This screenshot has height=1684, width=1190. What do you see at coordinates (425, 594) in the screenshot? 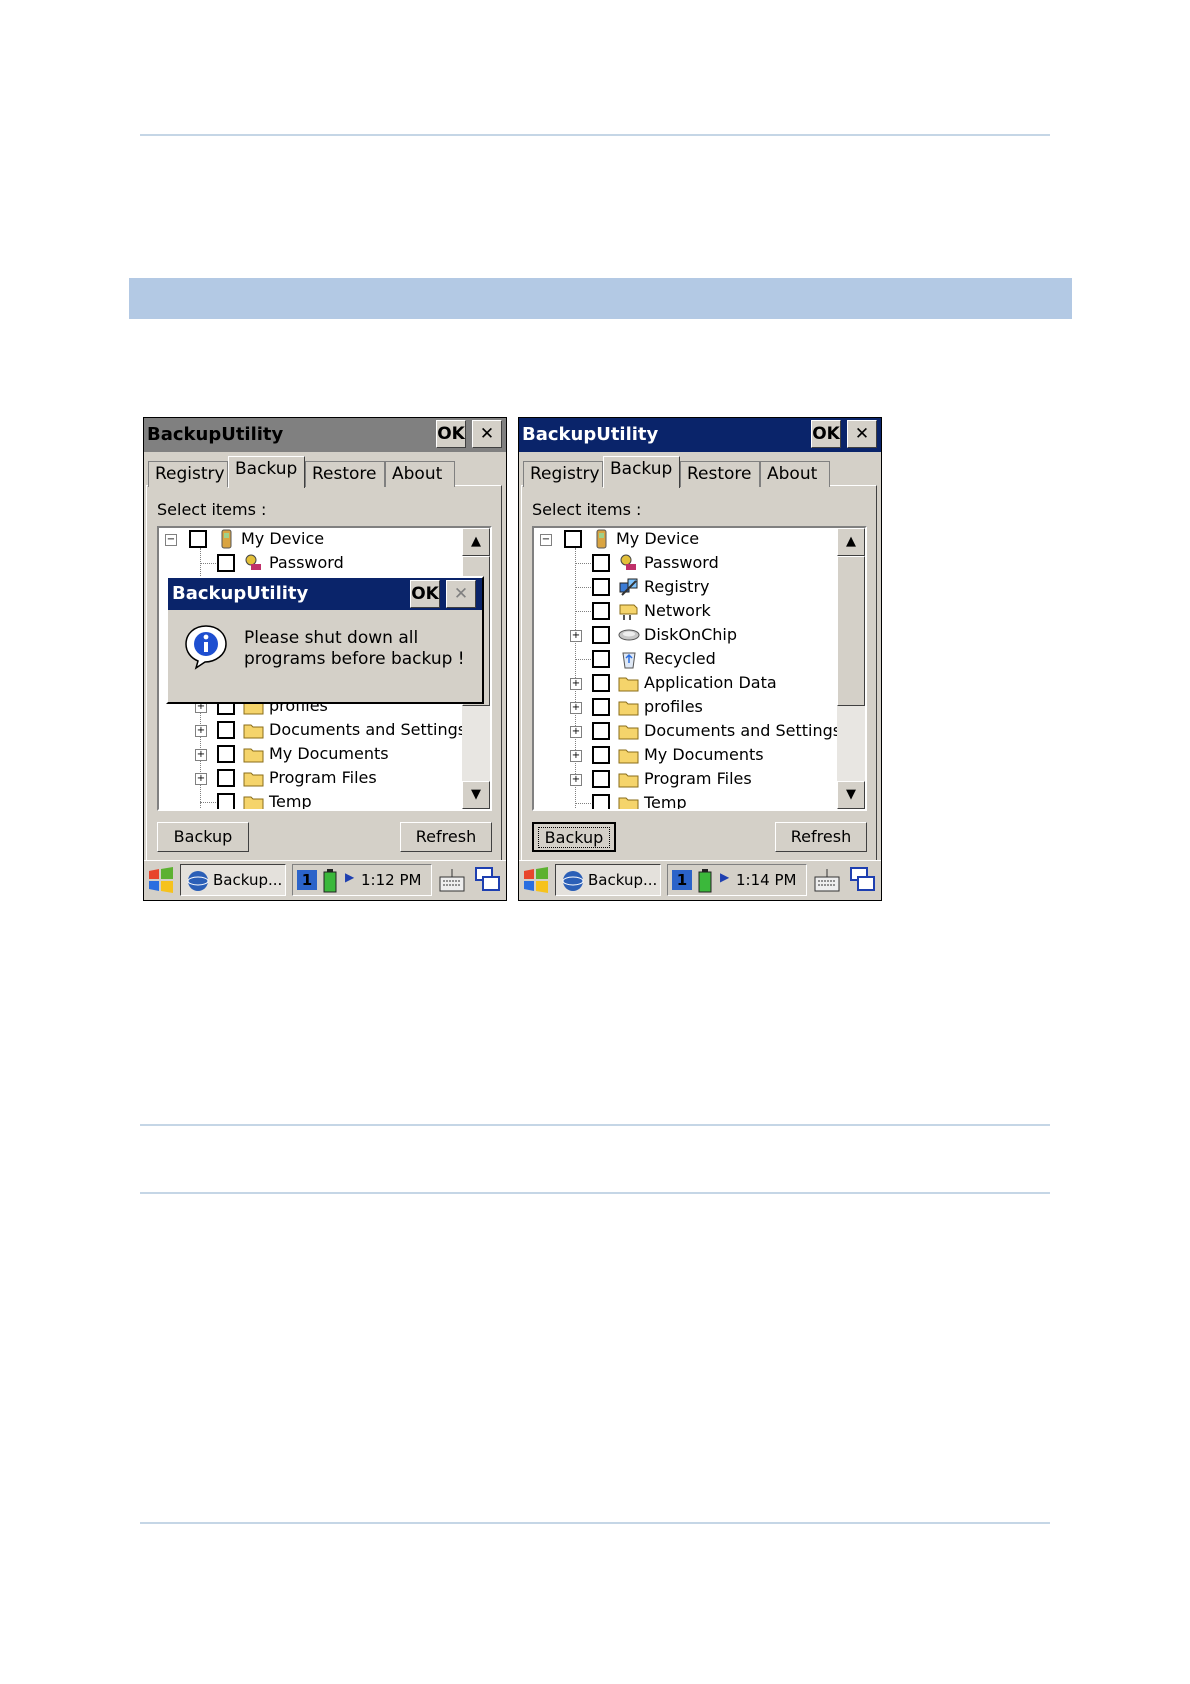
I see `dialog-ok-button: OK` at bounding box center [425, 594].